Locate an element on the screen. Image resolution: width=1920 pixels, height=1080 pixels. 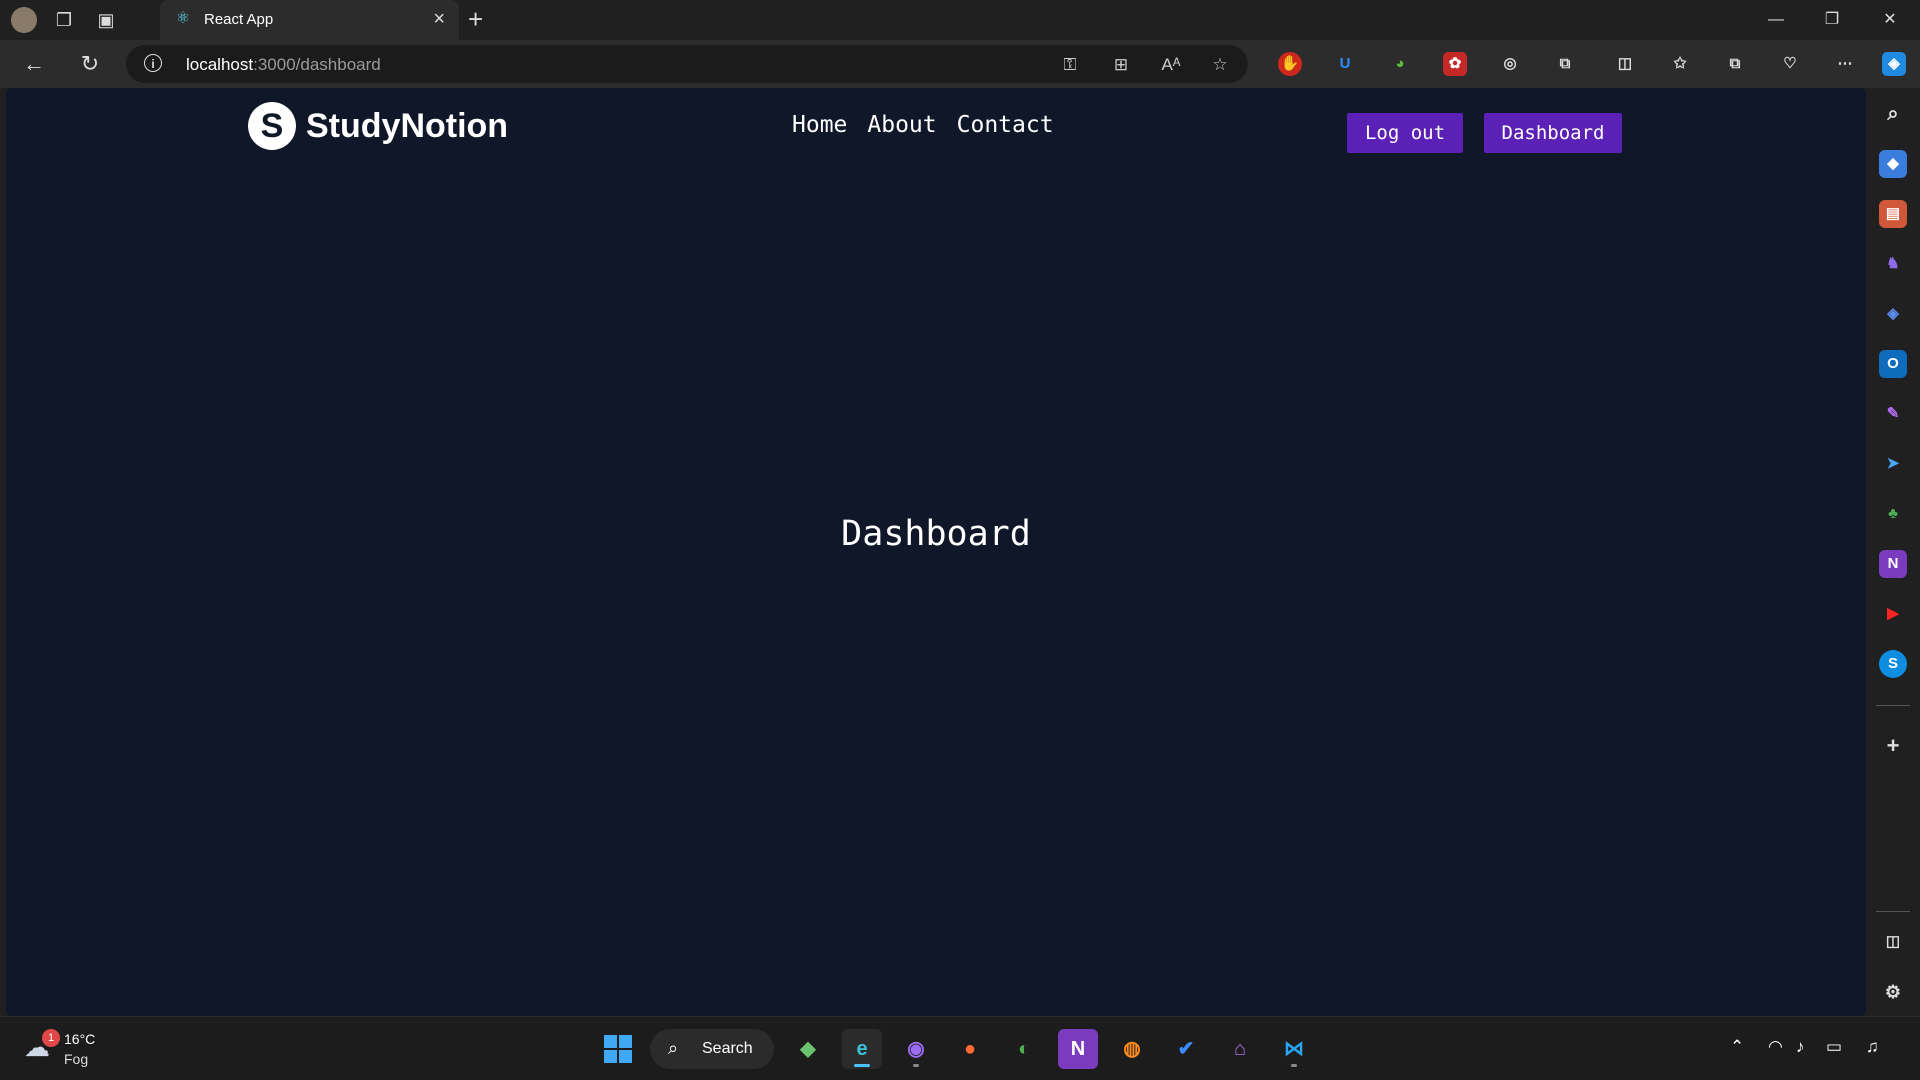
tab-actions-icon: ▣ is located at coordinates (106, 20).